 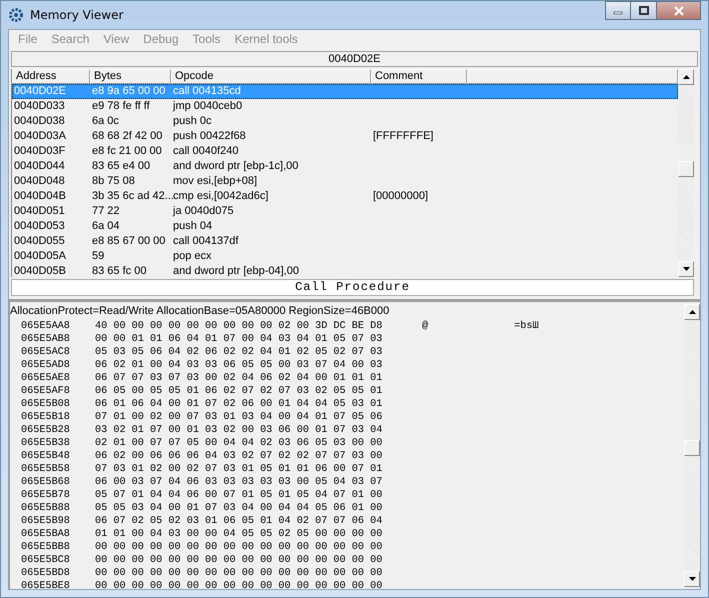 I want to click on table-cell-text: 0040D02E, so click(x=40, y=91).